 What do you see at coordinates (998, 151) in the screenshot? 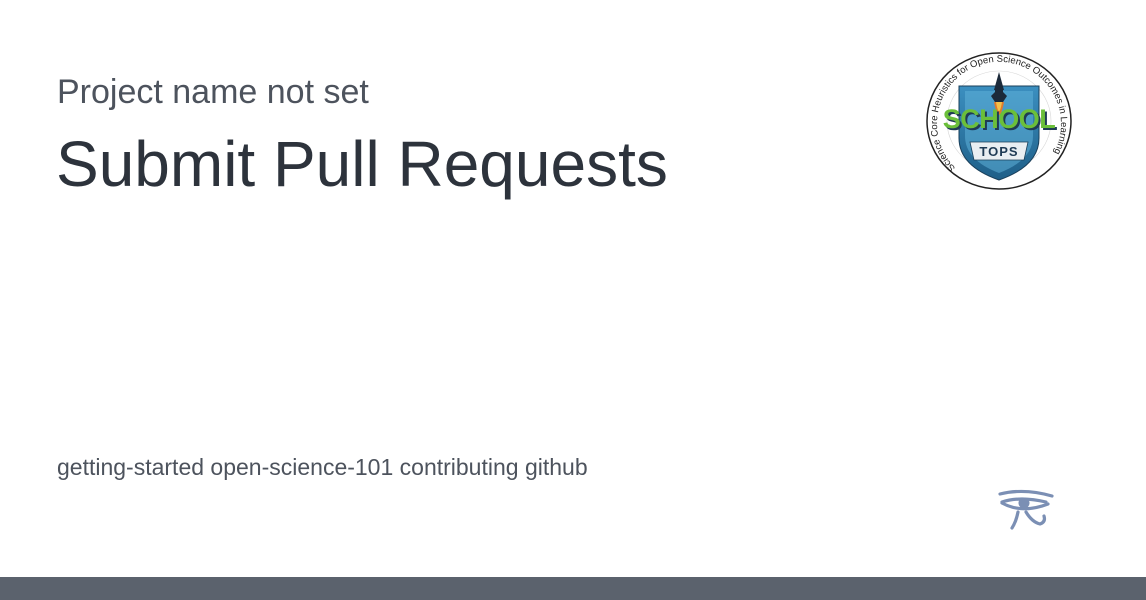
I see `svg-text: TOPS` at bounding box center [998, 151].